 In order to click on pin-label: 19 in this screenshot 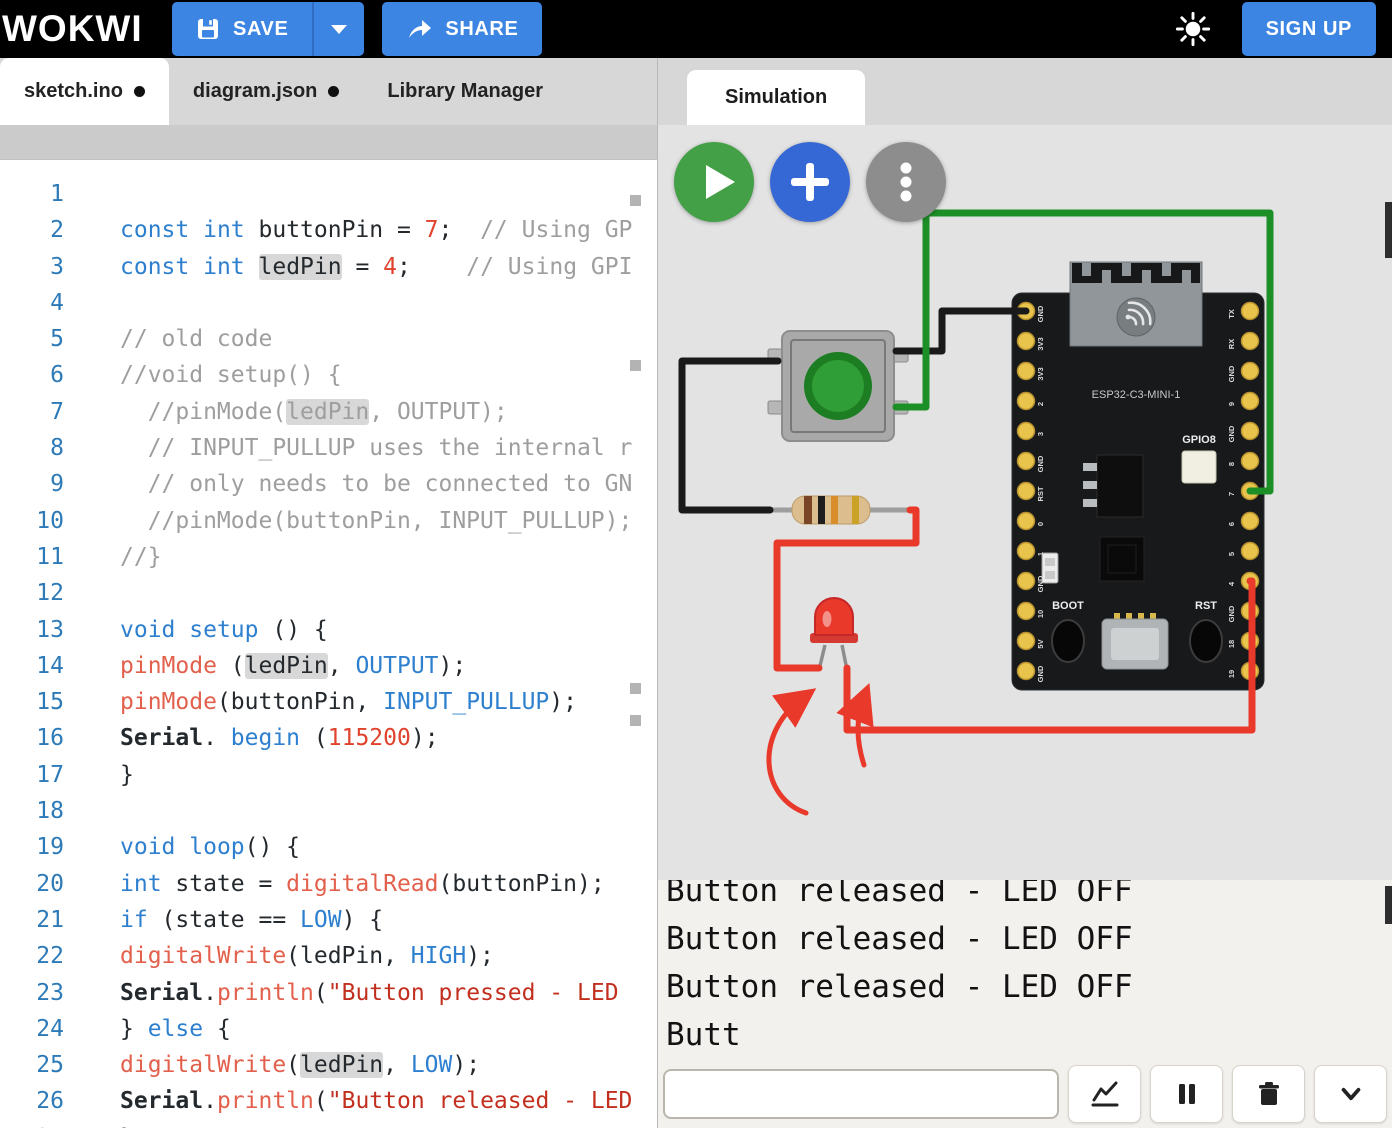, I will do `click(1231, 674)`.